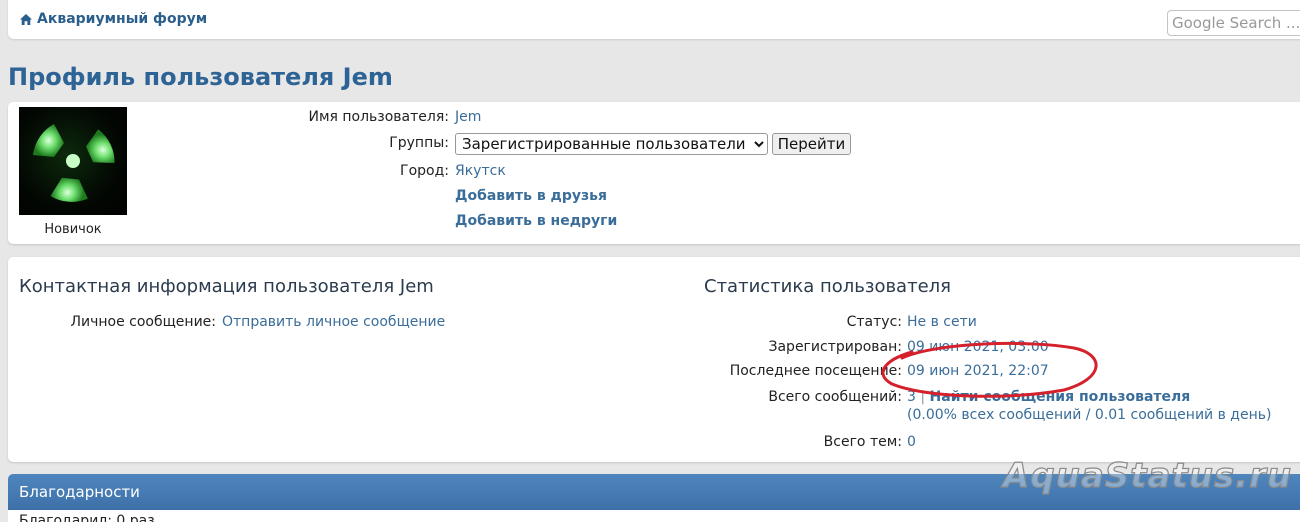  Describe the element at coordinates (468, 117) in the screenshot. I see `username-value: Jem` at that location.